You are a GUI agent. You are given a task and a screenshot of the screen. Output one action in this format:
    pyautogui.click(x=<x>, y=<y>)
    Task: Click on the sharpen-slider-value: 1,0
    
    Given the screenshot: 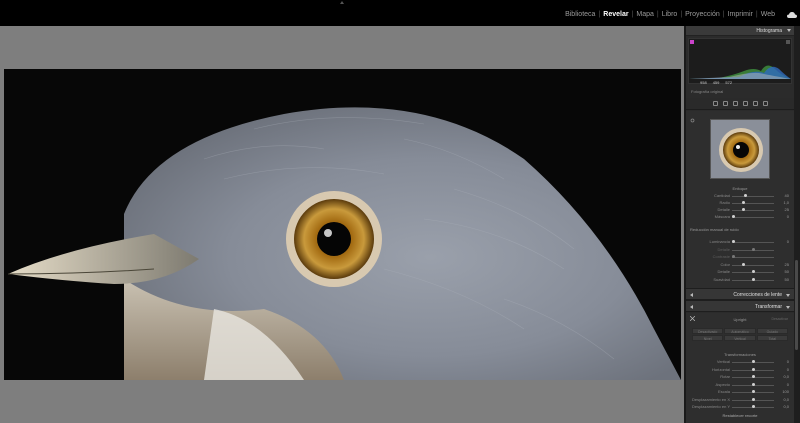 What is the action you would take?
    pyautogui.click(x=786, y=202)
    